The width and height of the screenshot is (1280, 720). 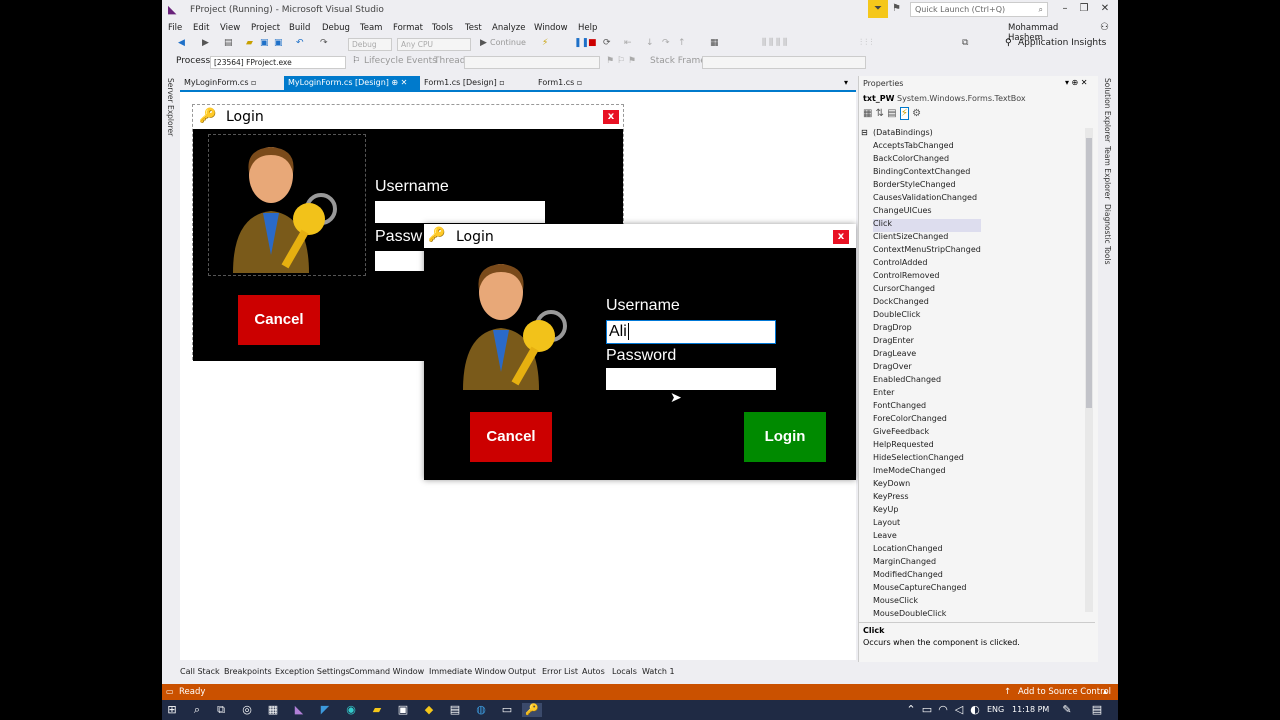 What do you see at coordinates (475, 83) in the screenshot?
I see `tab-form1-design: Form1.cs [Design] ▫` at bounding box center [475, 83].